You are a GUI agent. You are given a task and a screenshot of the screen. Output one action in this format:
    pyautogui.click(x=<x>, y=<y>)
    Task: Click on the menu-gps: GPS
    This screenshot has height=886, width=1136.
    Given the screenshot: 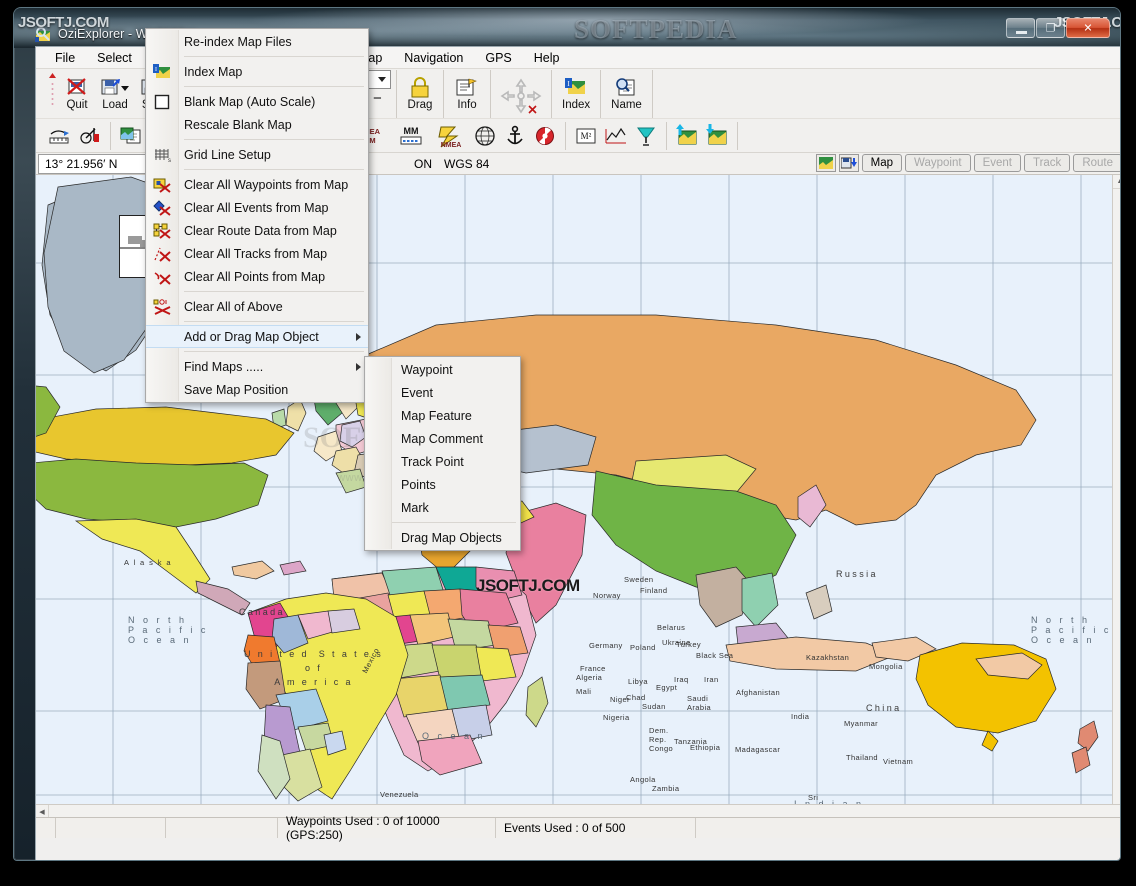 What is the action you would take?
    pyautogui.click(x=498, y=58)
    